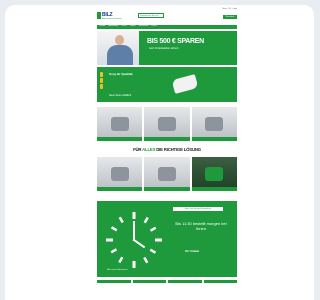 The width and height of the screenshot is (320, 300). I want to click on clock-icon, so click(134, 240).